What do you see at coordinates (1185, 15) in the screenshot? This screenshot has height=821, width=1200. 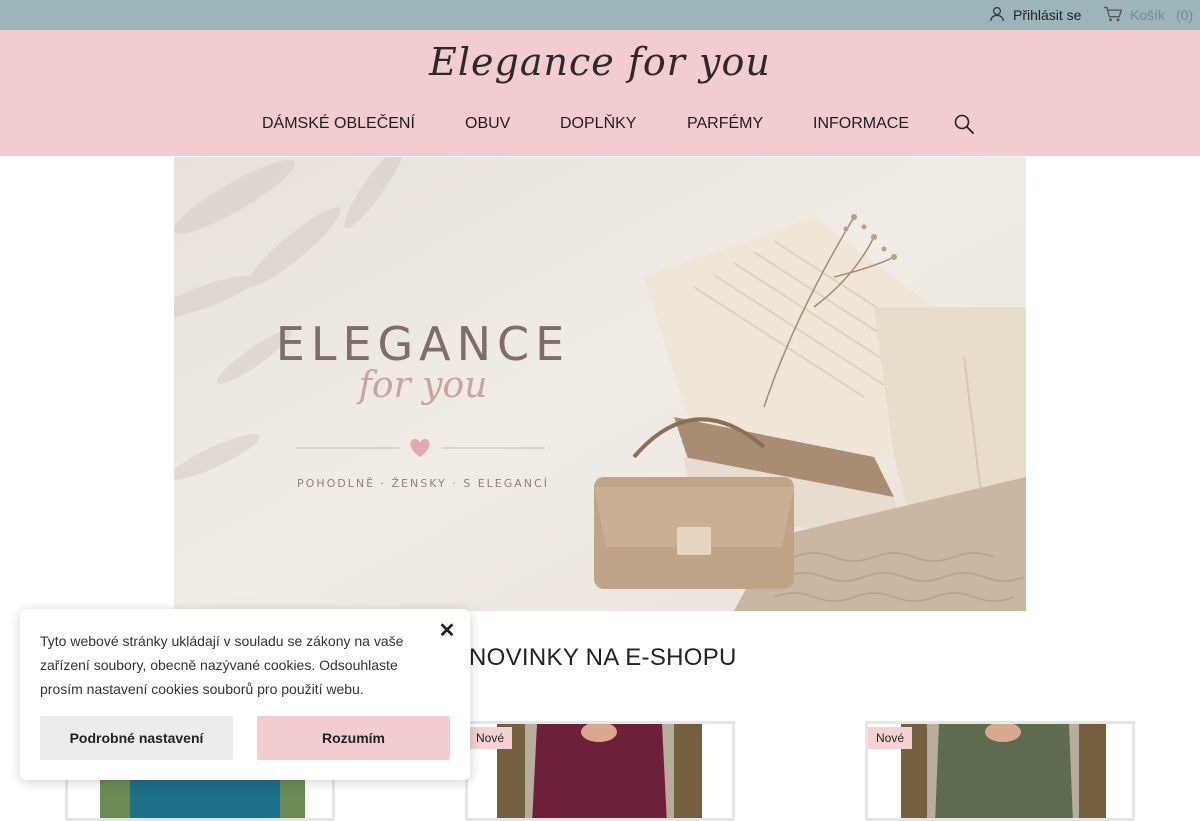 I see `cart-count: (0)` at bounding box center [1185, 15].